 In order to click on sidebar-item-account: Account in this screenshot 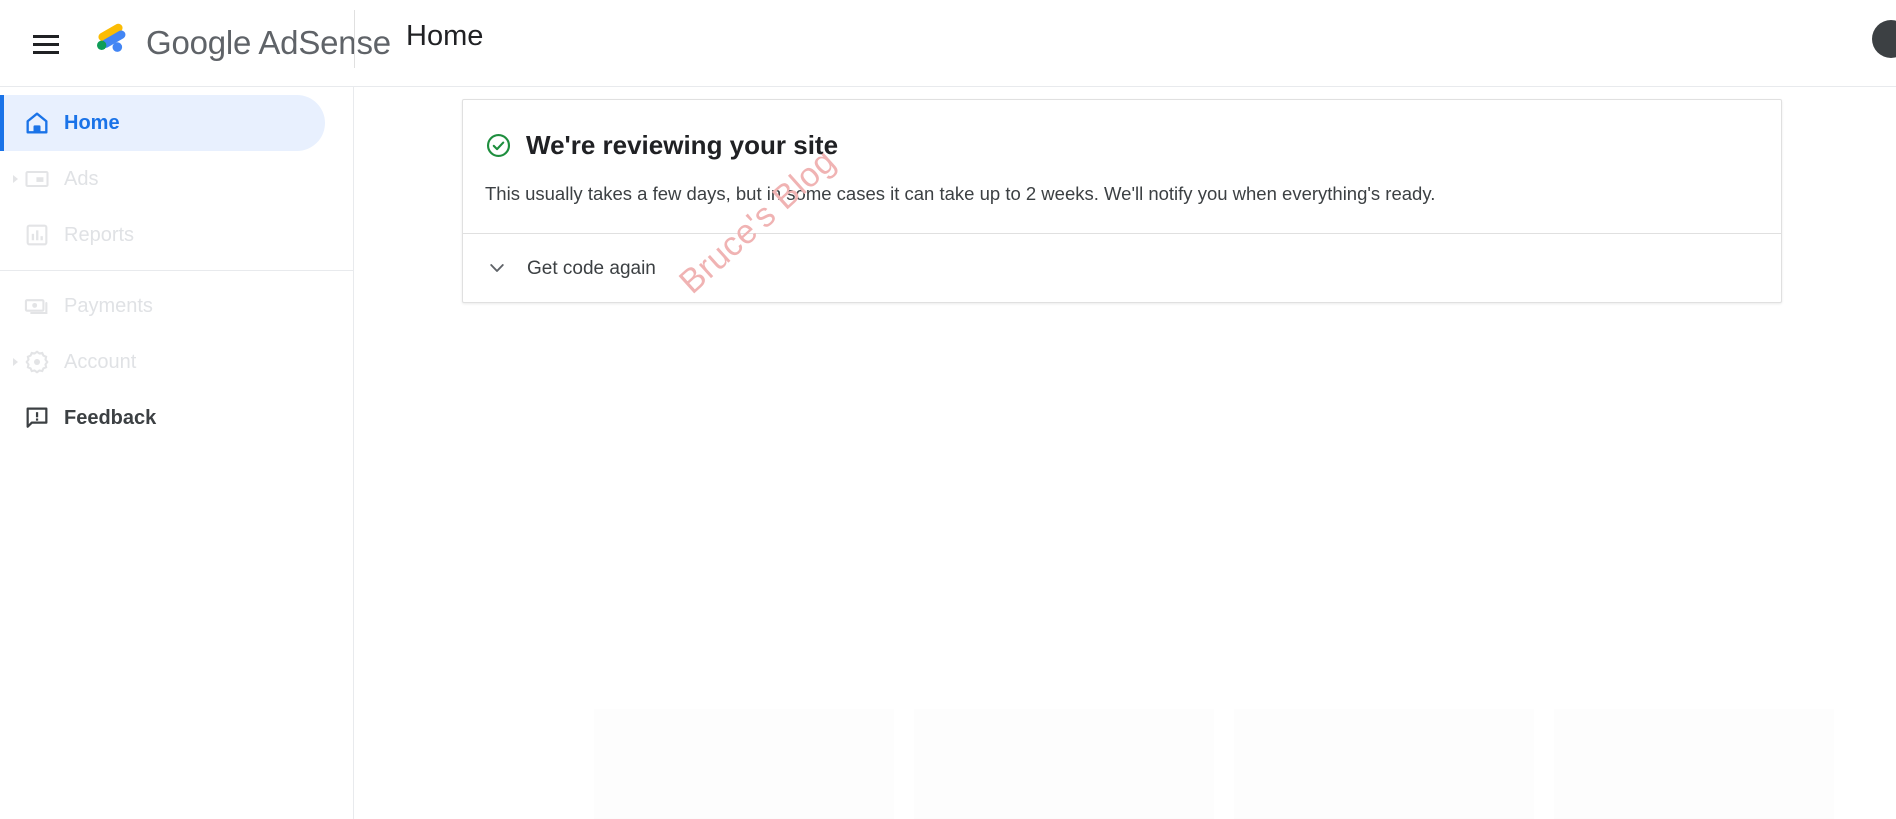, I will do `click(176, 362)`.